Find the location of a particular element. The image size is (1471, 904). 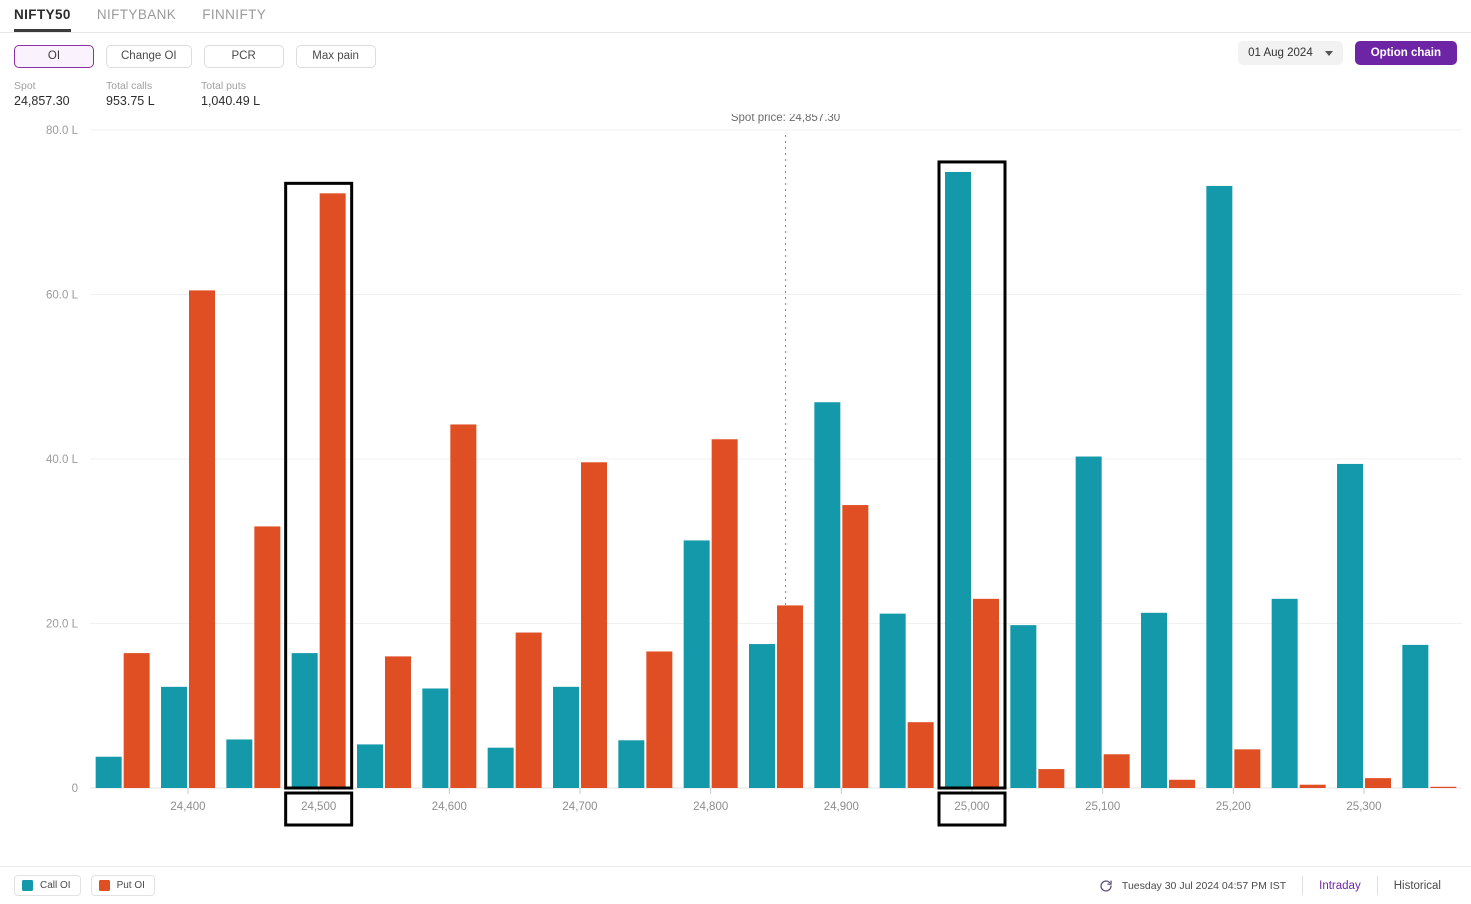

tab-nifty50: NIFTY50 is located at coordinates (42, 19).